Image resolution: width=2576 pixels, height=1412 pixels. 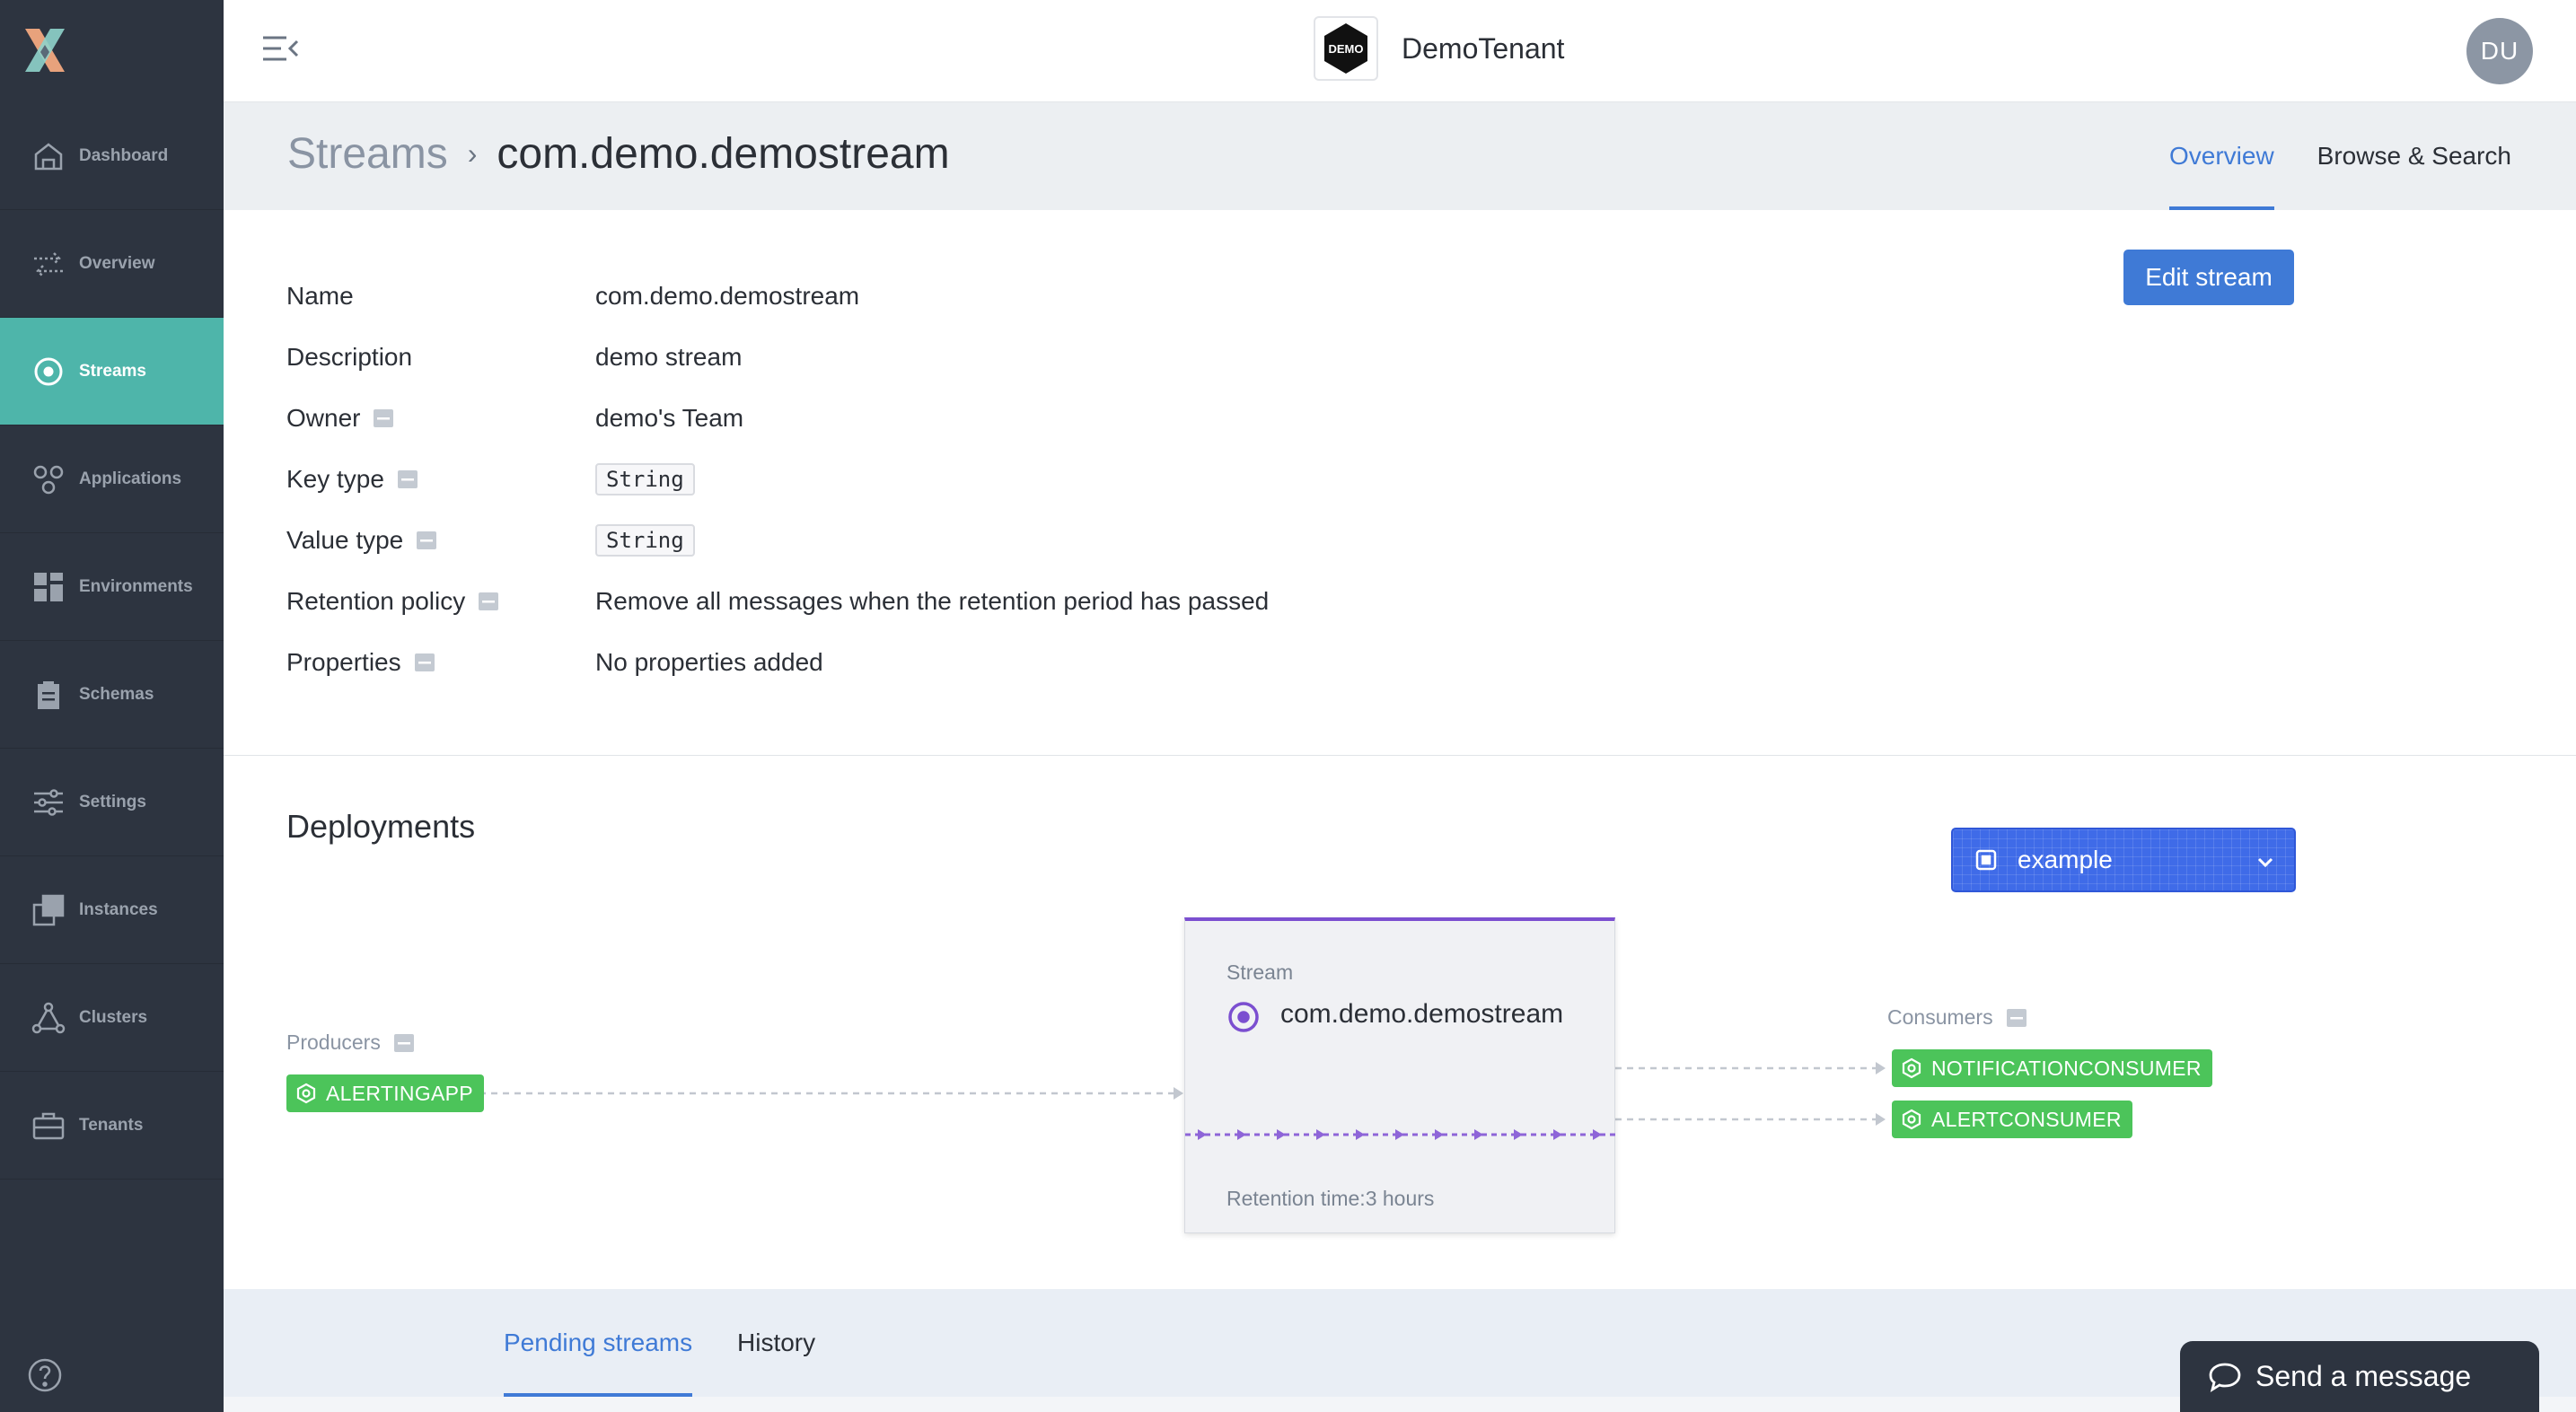 I want to click on edit-stream-button: Edit stream, so click(x=2208, y=277).